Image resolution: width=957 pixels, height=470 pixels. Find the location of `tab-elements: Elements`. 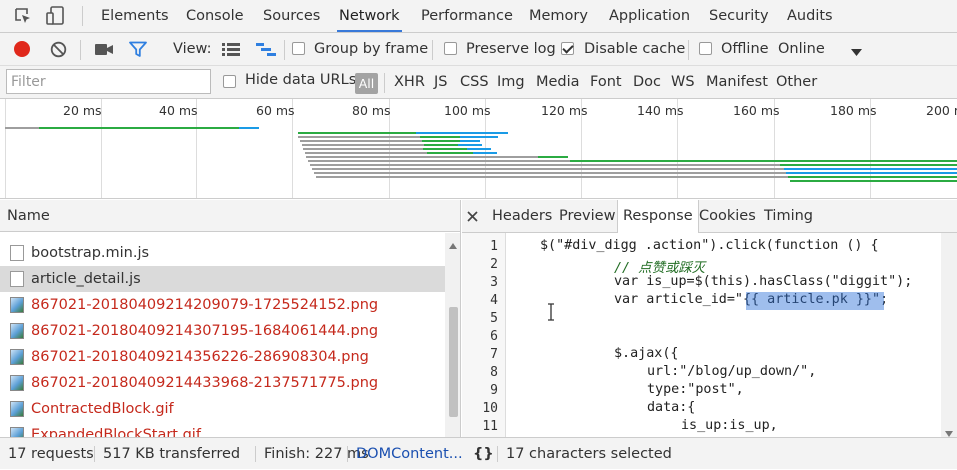

tab-elements: Elements is located at coordinates (135, 16).